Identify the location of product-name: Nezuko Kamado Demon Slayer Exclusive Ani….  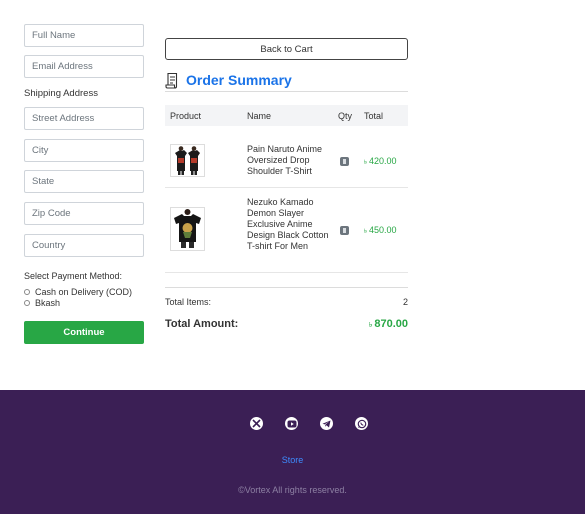
(288, 224).